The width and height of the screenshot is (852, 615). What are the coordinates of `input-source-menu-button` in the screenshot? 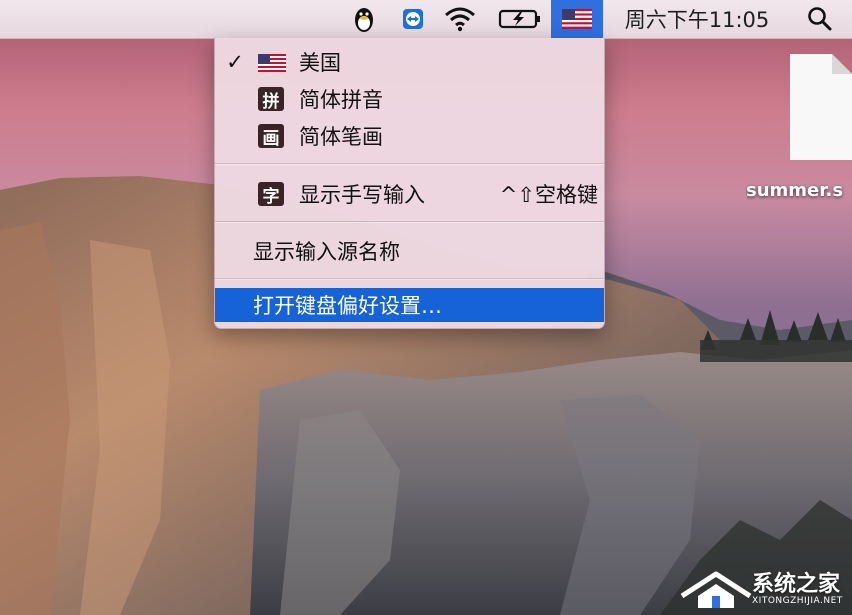 It's located at (577, 19).